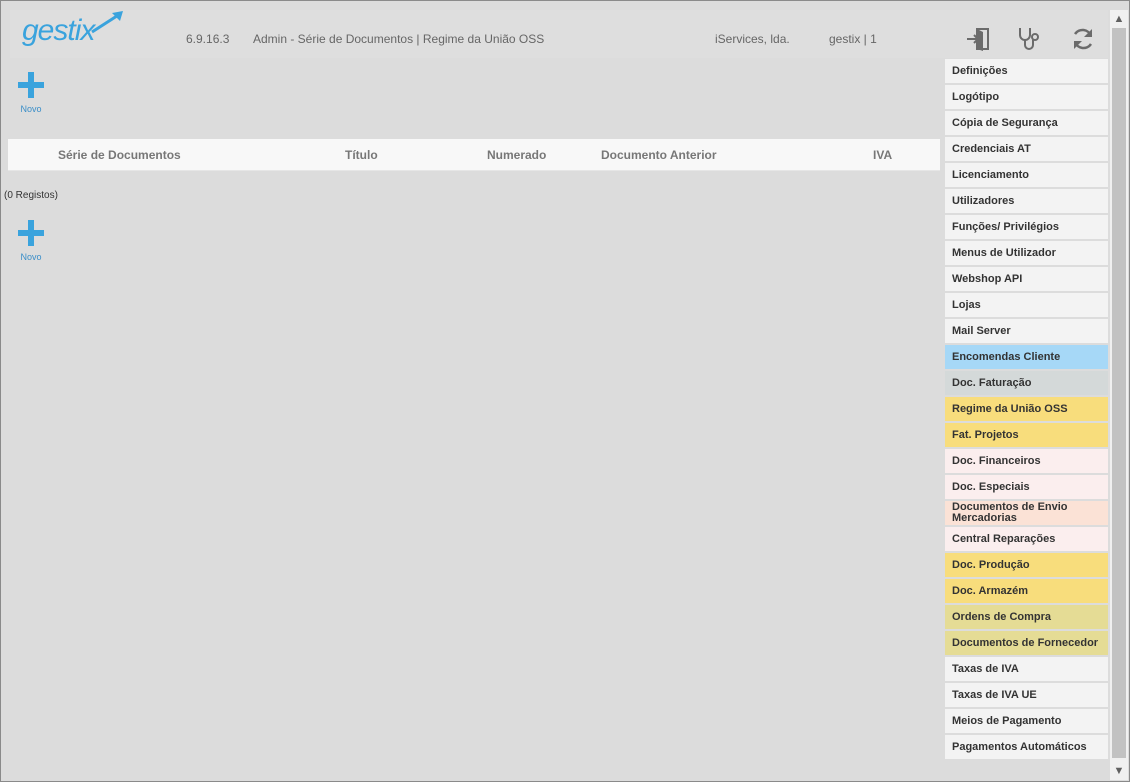  I want to click on sidebar-item: Webshop API, so click(1026, 280).